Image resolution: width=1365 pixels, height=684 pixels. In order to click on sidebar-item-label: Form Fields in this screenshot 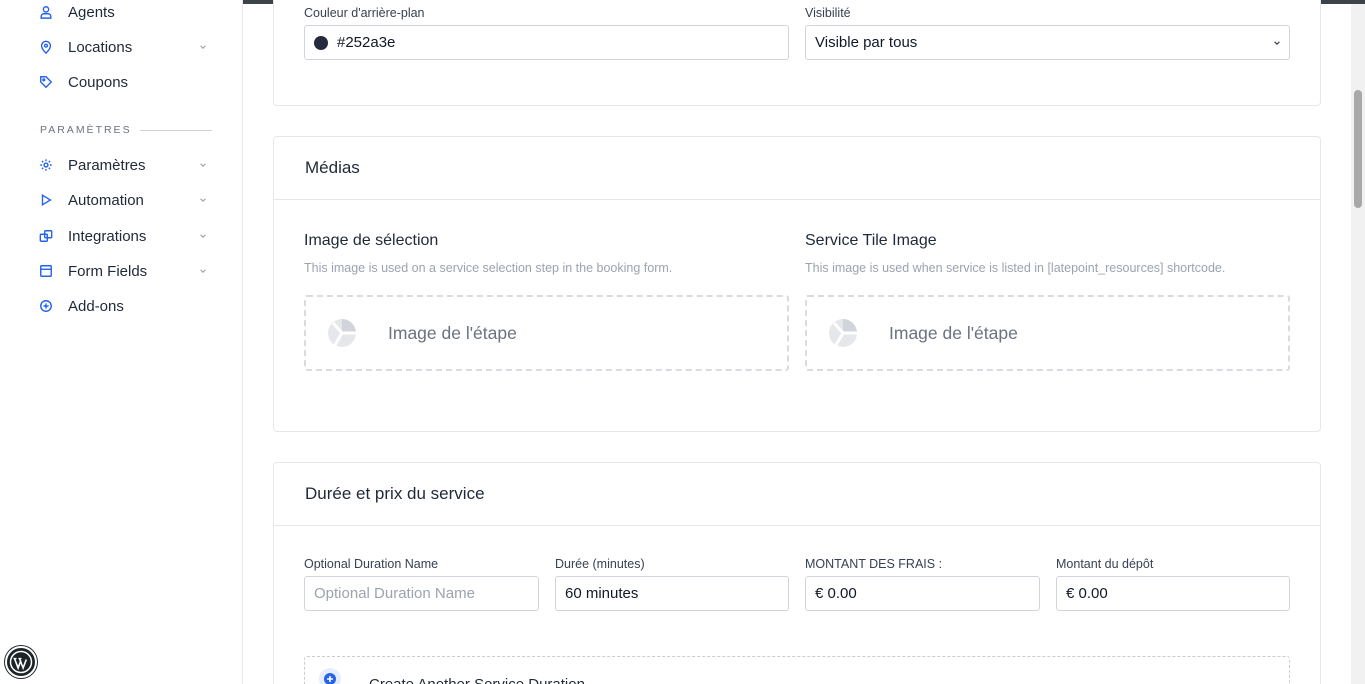, I will do `click(108, 271)`.